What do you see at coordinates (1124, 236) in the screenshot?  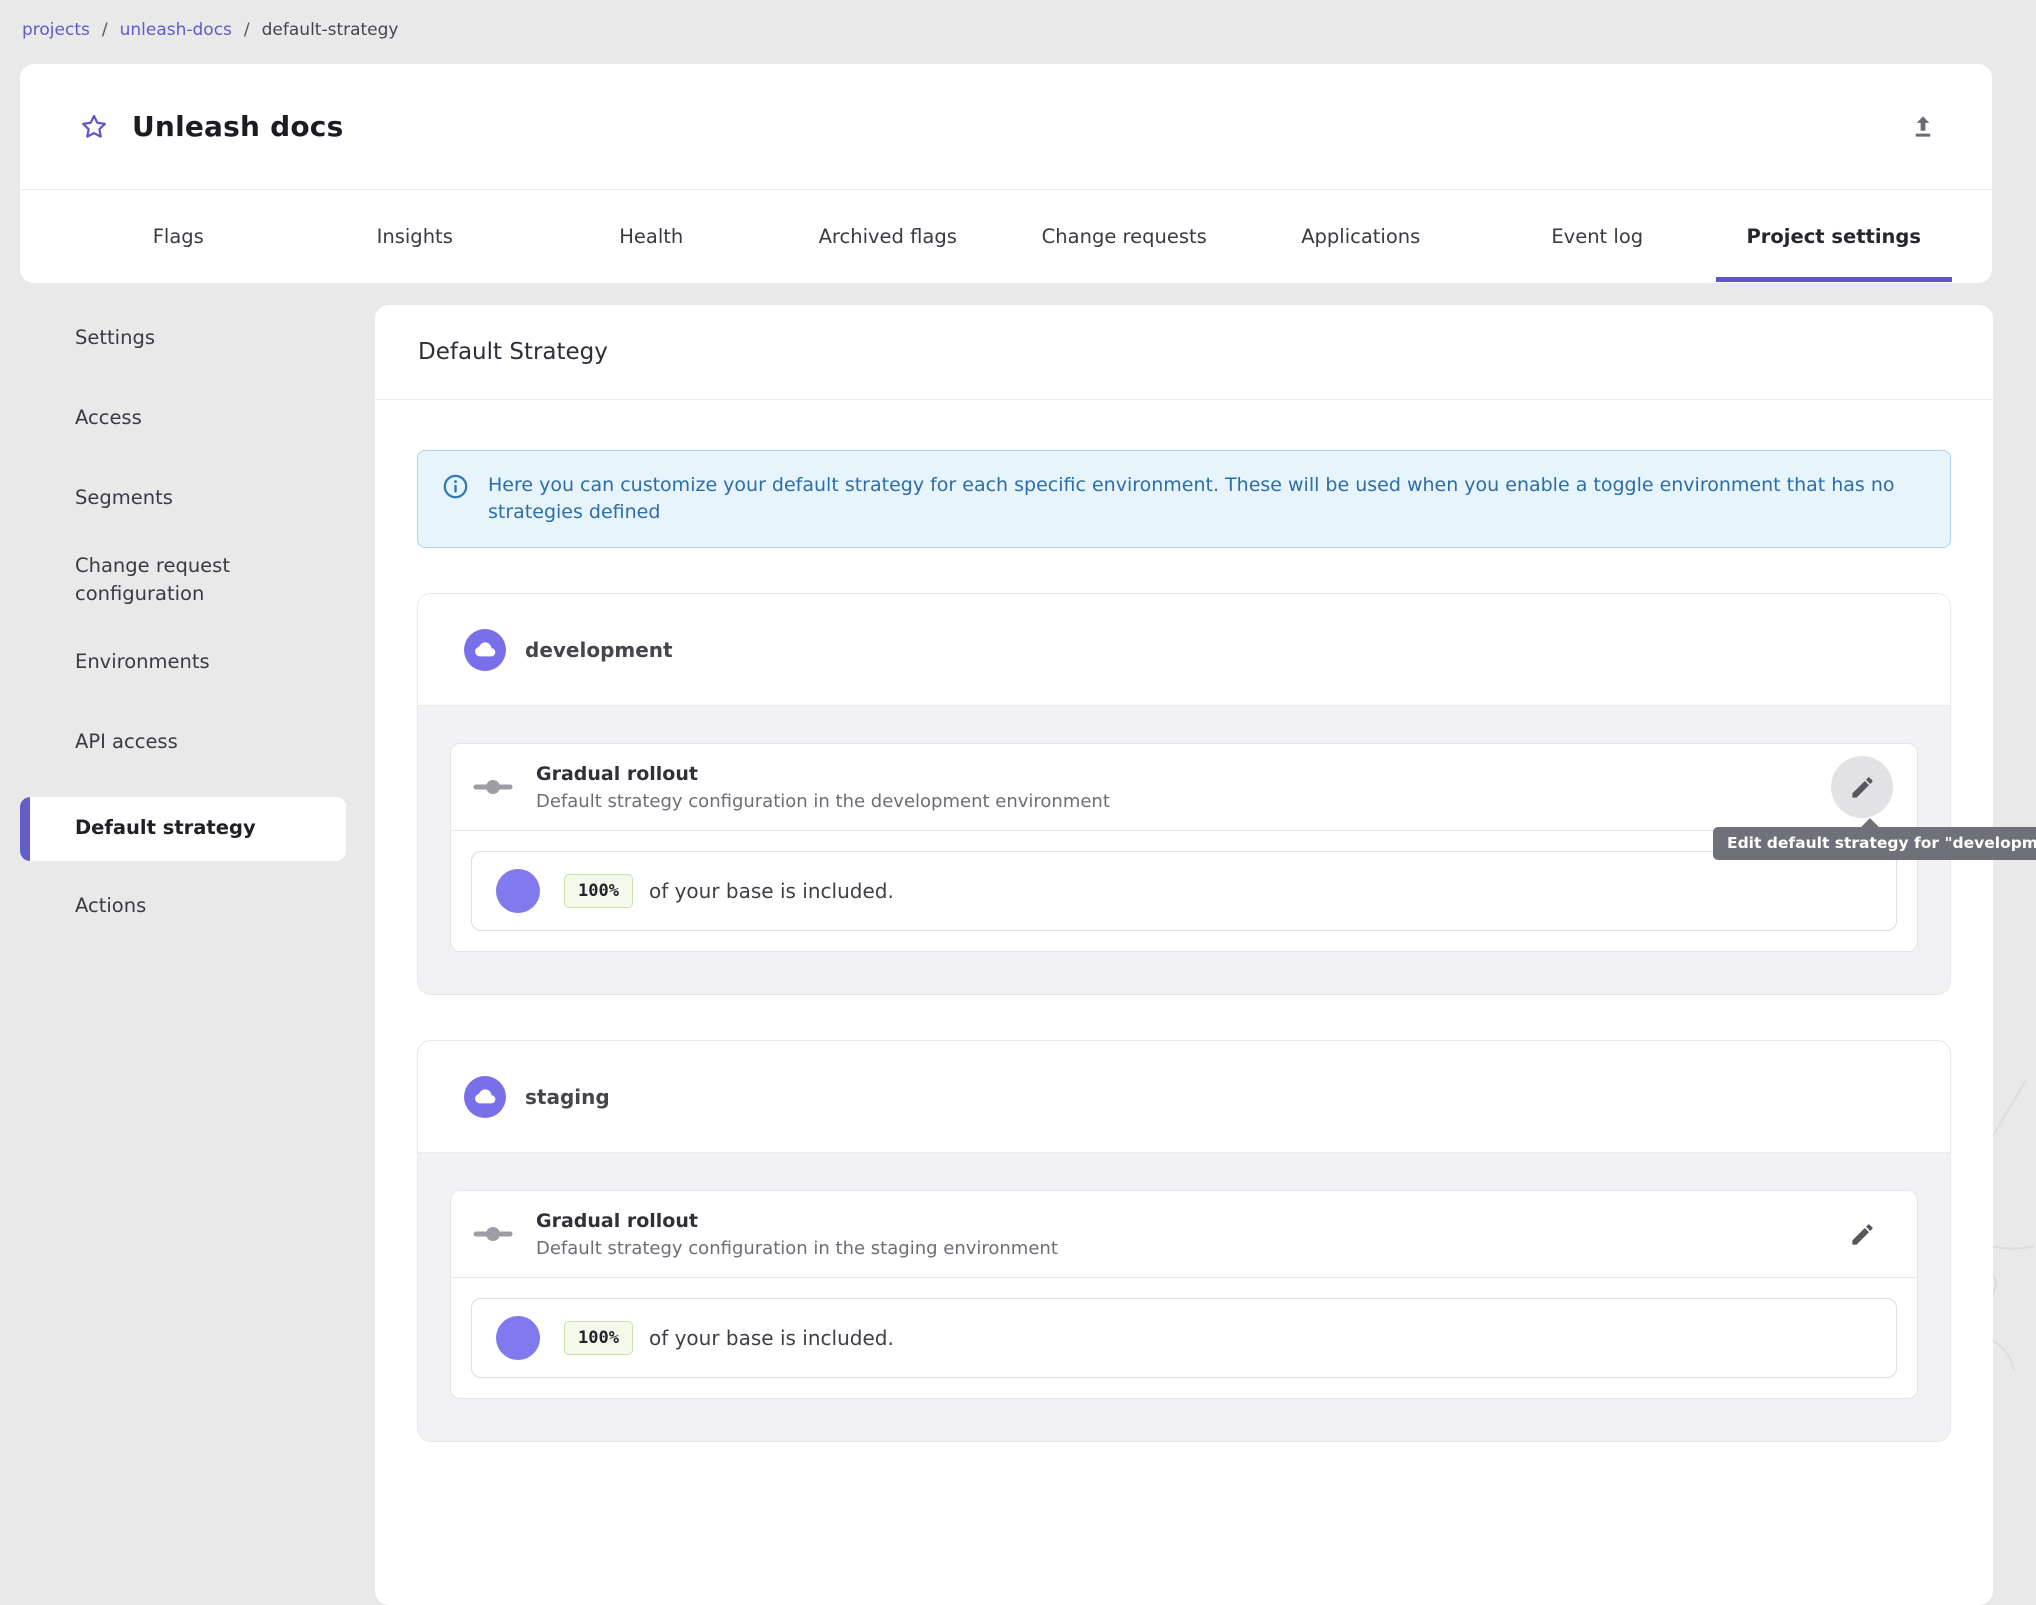 I see `tab-change-requests: Change requests` at bounding box center [1124, 236].